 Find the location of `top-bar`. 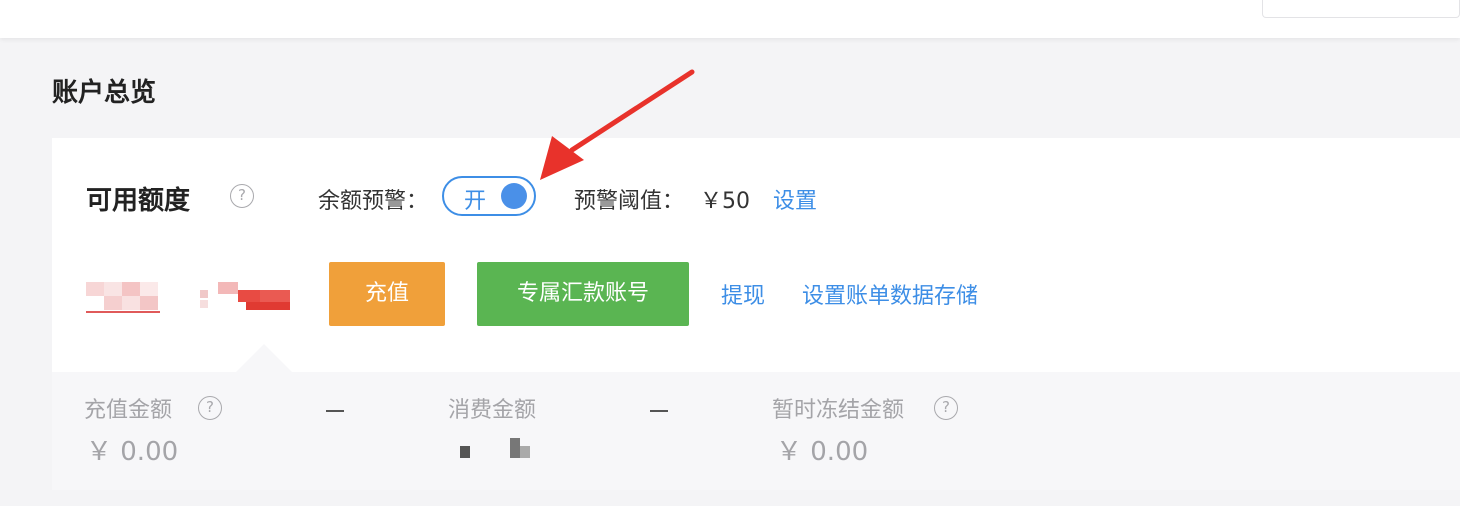

top-bar is located at coordinates (730, 19).